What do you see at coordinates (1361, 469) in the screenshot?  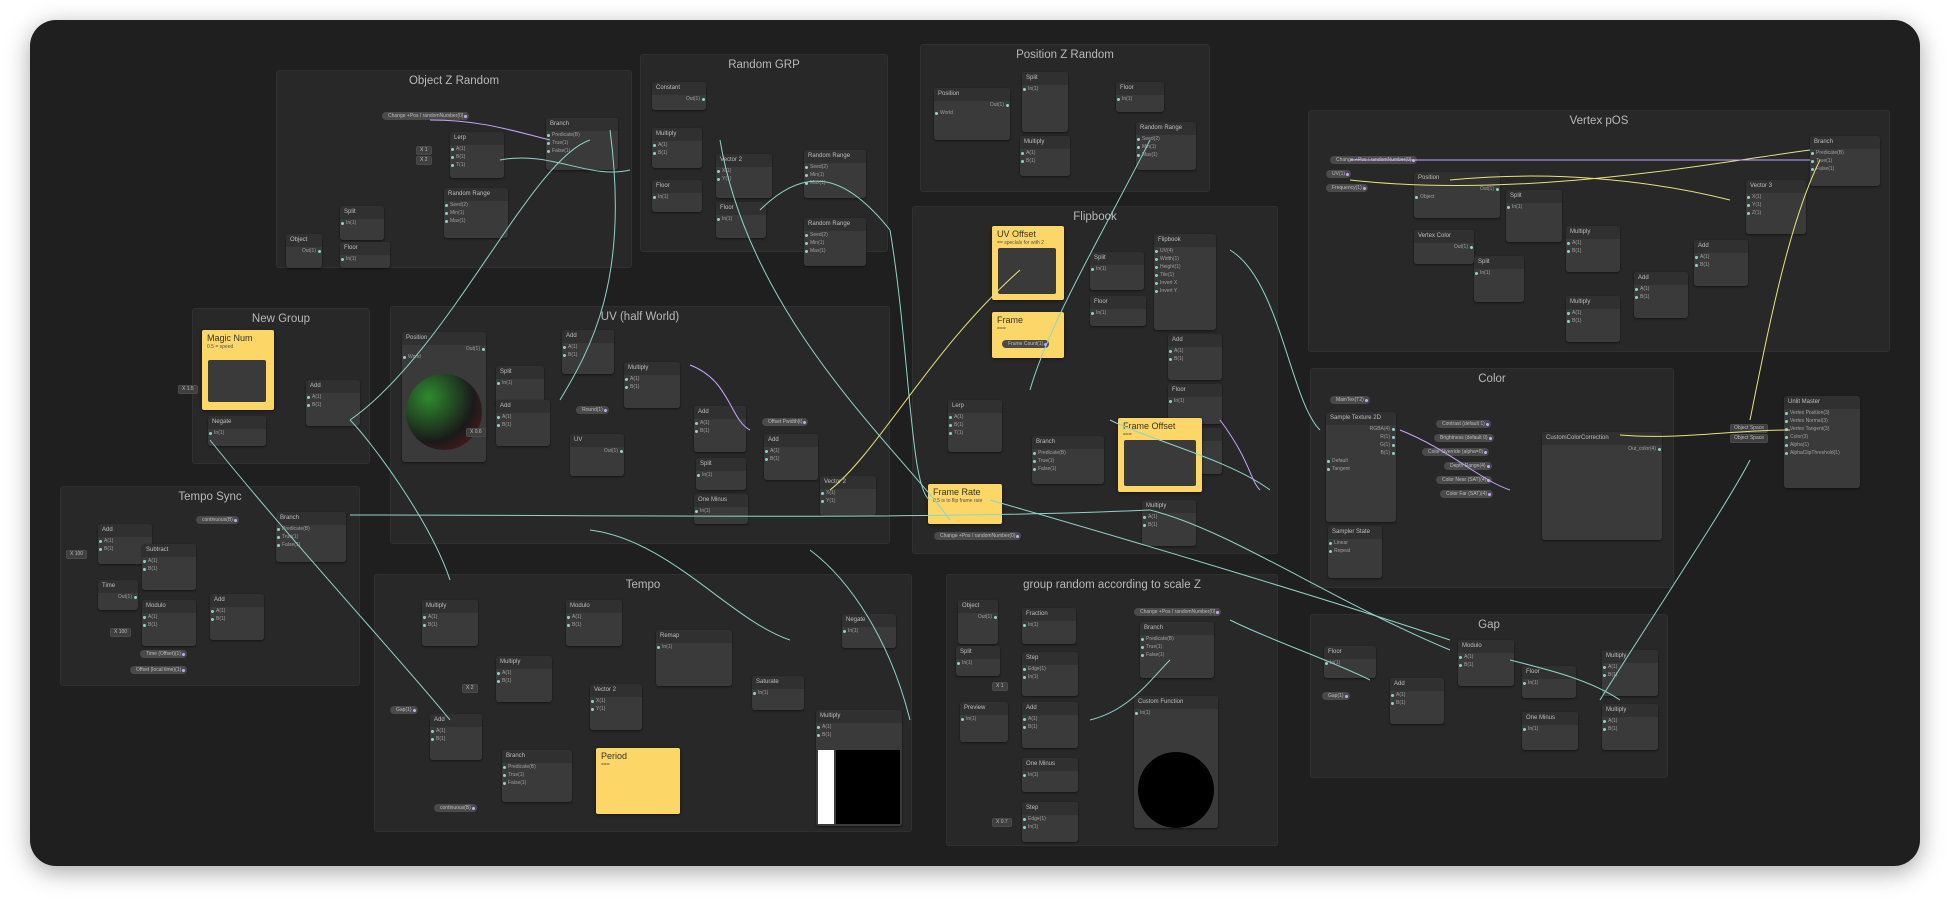 I see `space-dropdown: Tangent` at bounding box center [1361, 469].